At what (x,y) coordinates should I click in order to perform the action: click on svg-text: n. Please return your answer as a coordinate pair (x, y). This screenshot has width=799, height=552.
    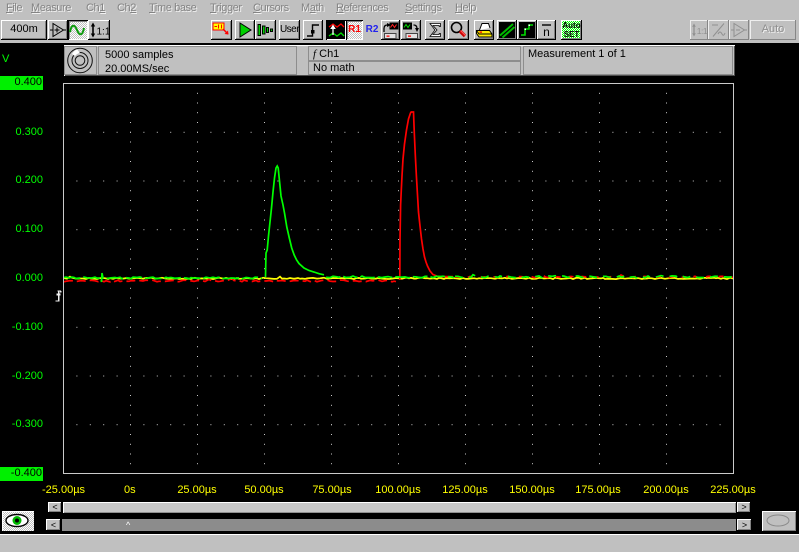
    Looking at the image, I should click on (546, 32).